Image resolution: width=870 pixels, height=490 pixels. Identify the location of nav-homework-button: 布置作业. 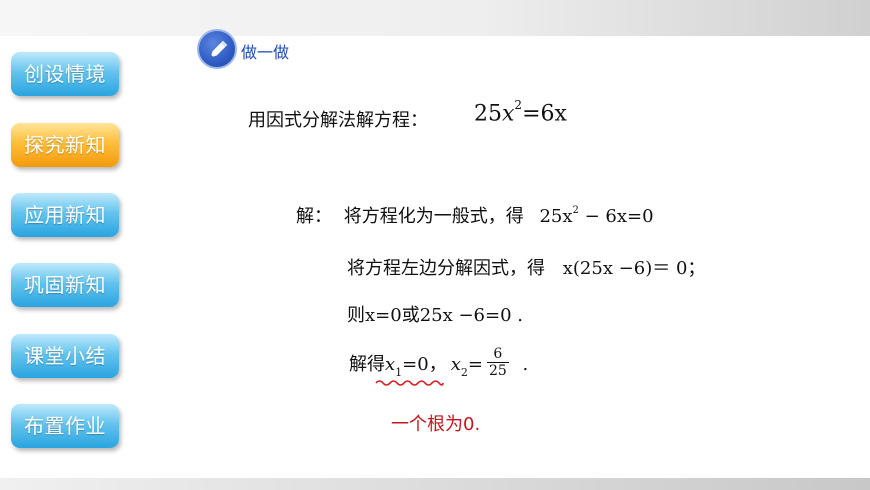
(65, 426).